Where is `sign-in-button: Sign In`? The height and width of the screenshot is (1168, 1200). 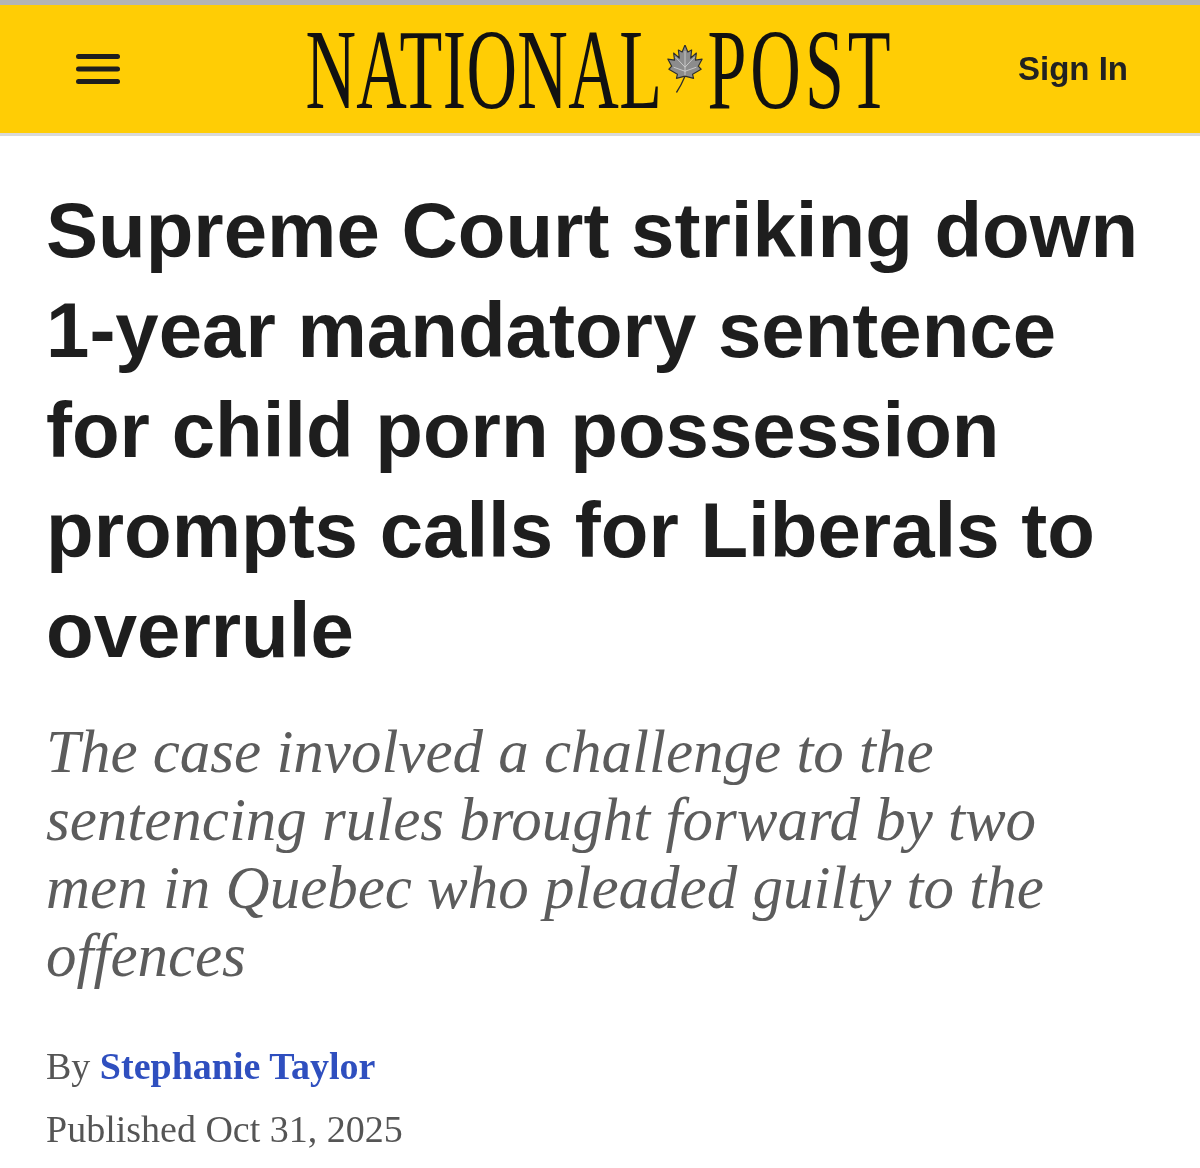 sign-in-button: Sign In is located at coordinates (1073, 69).